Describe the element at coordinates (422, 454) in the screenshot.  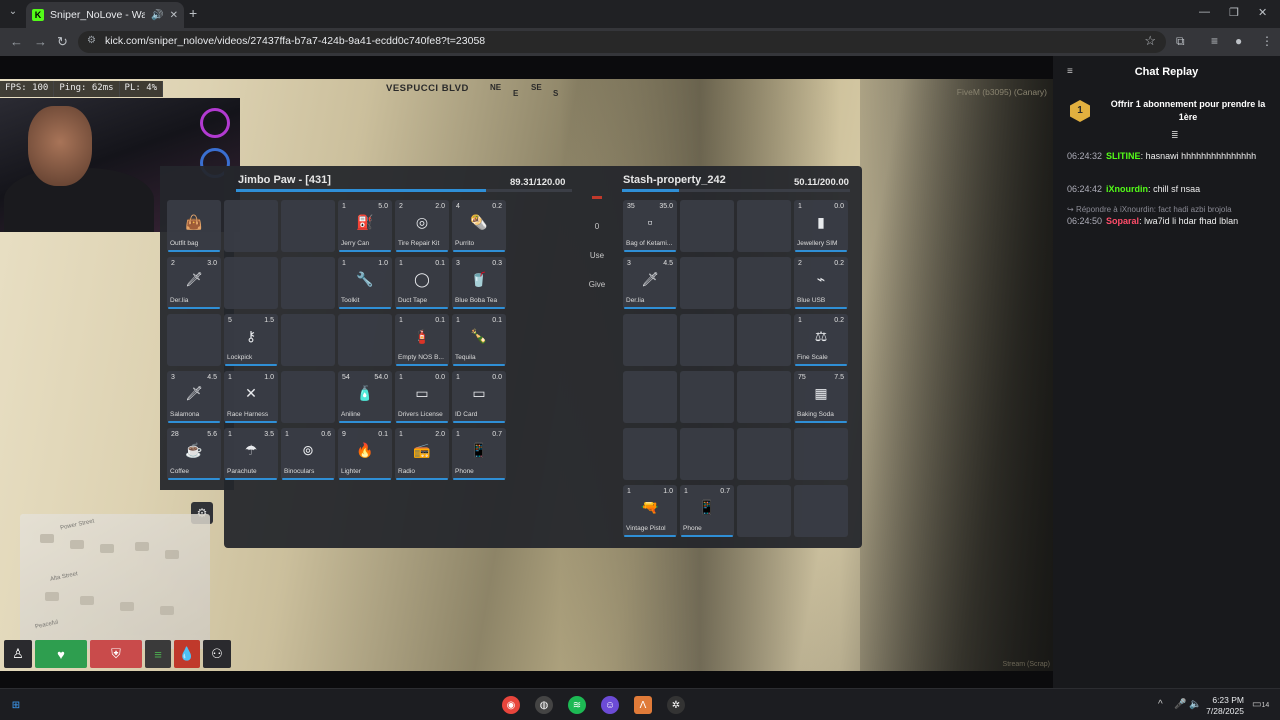
I see `player-slot: 1 2.0 📻 Radio` at that location.